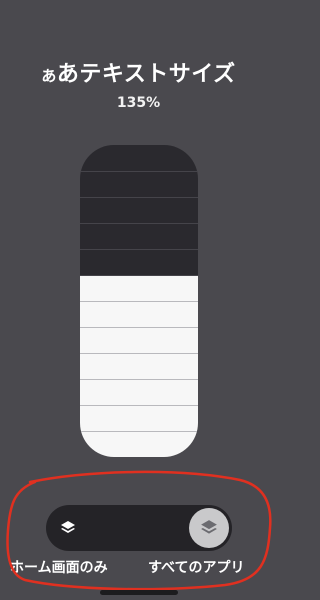  What do you see at coordinates (139, 592) in the screenshot?
I see `home-indicator` at bounding box center [139, 592].